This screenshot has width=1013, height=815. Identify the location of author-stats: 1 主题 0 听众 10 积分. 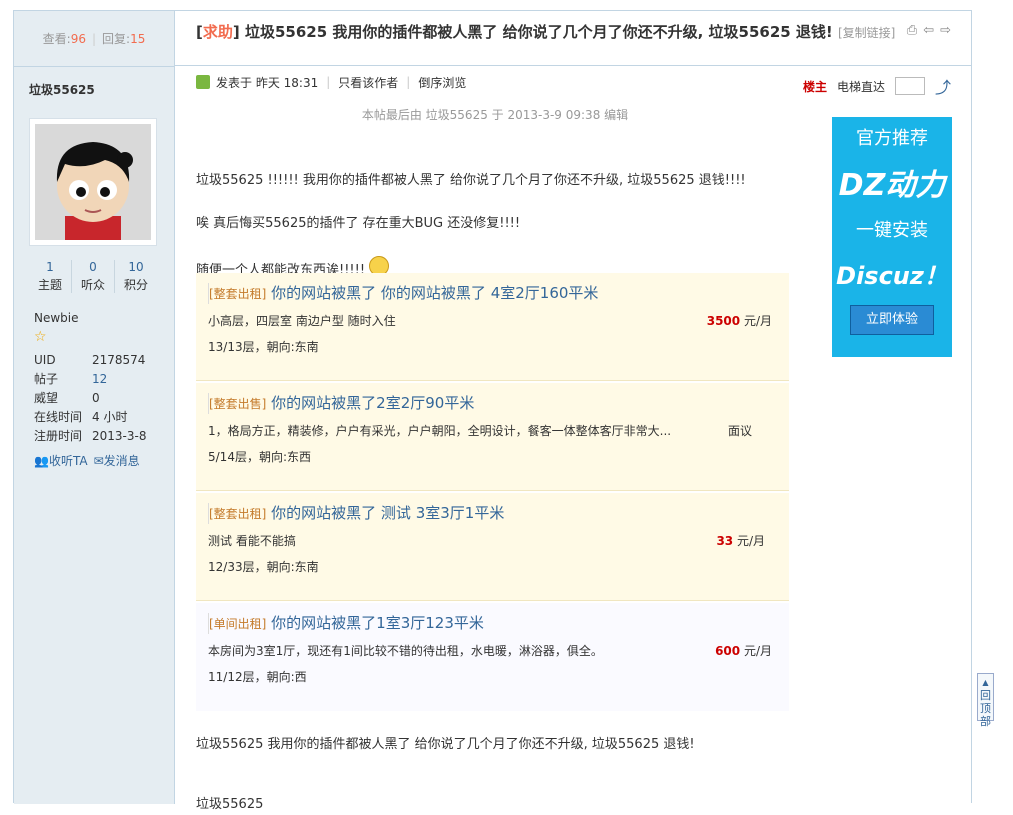
(93, 276).